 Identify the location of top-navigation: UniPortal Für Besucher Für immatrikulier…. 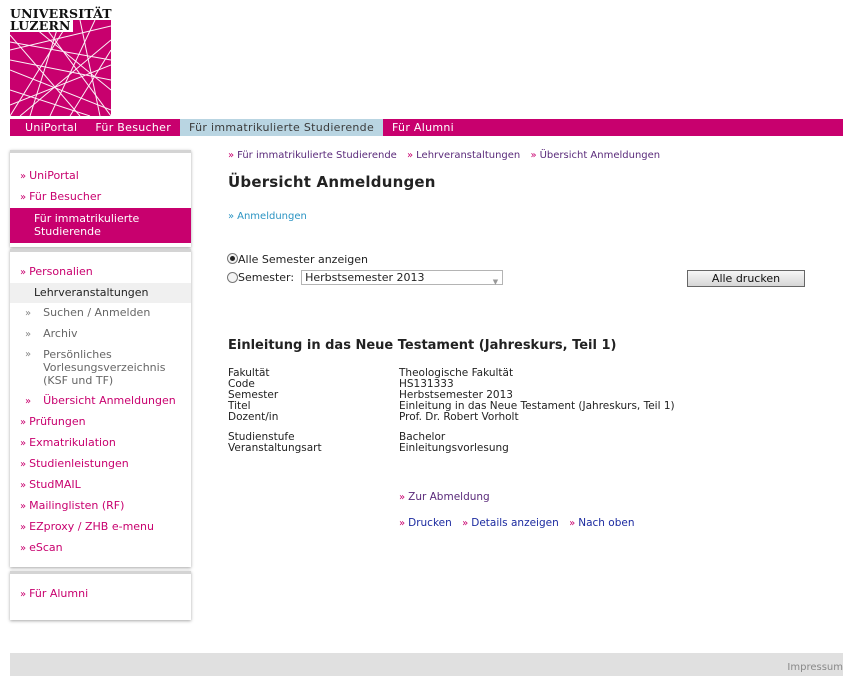
(426, 127).